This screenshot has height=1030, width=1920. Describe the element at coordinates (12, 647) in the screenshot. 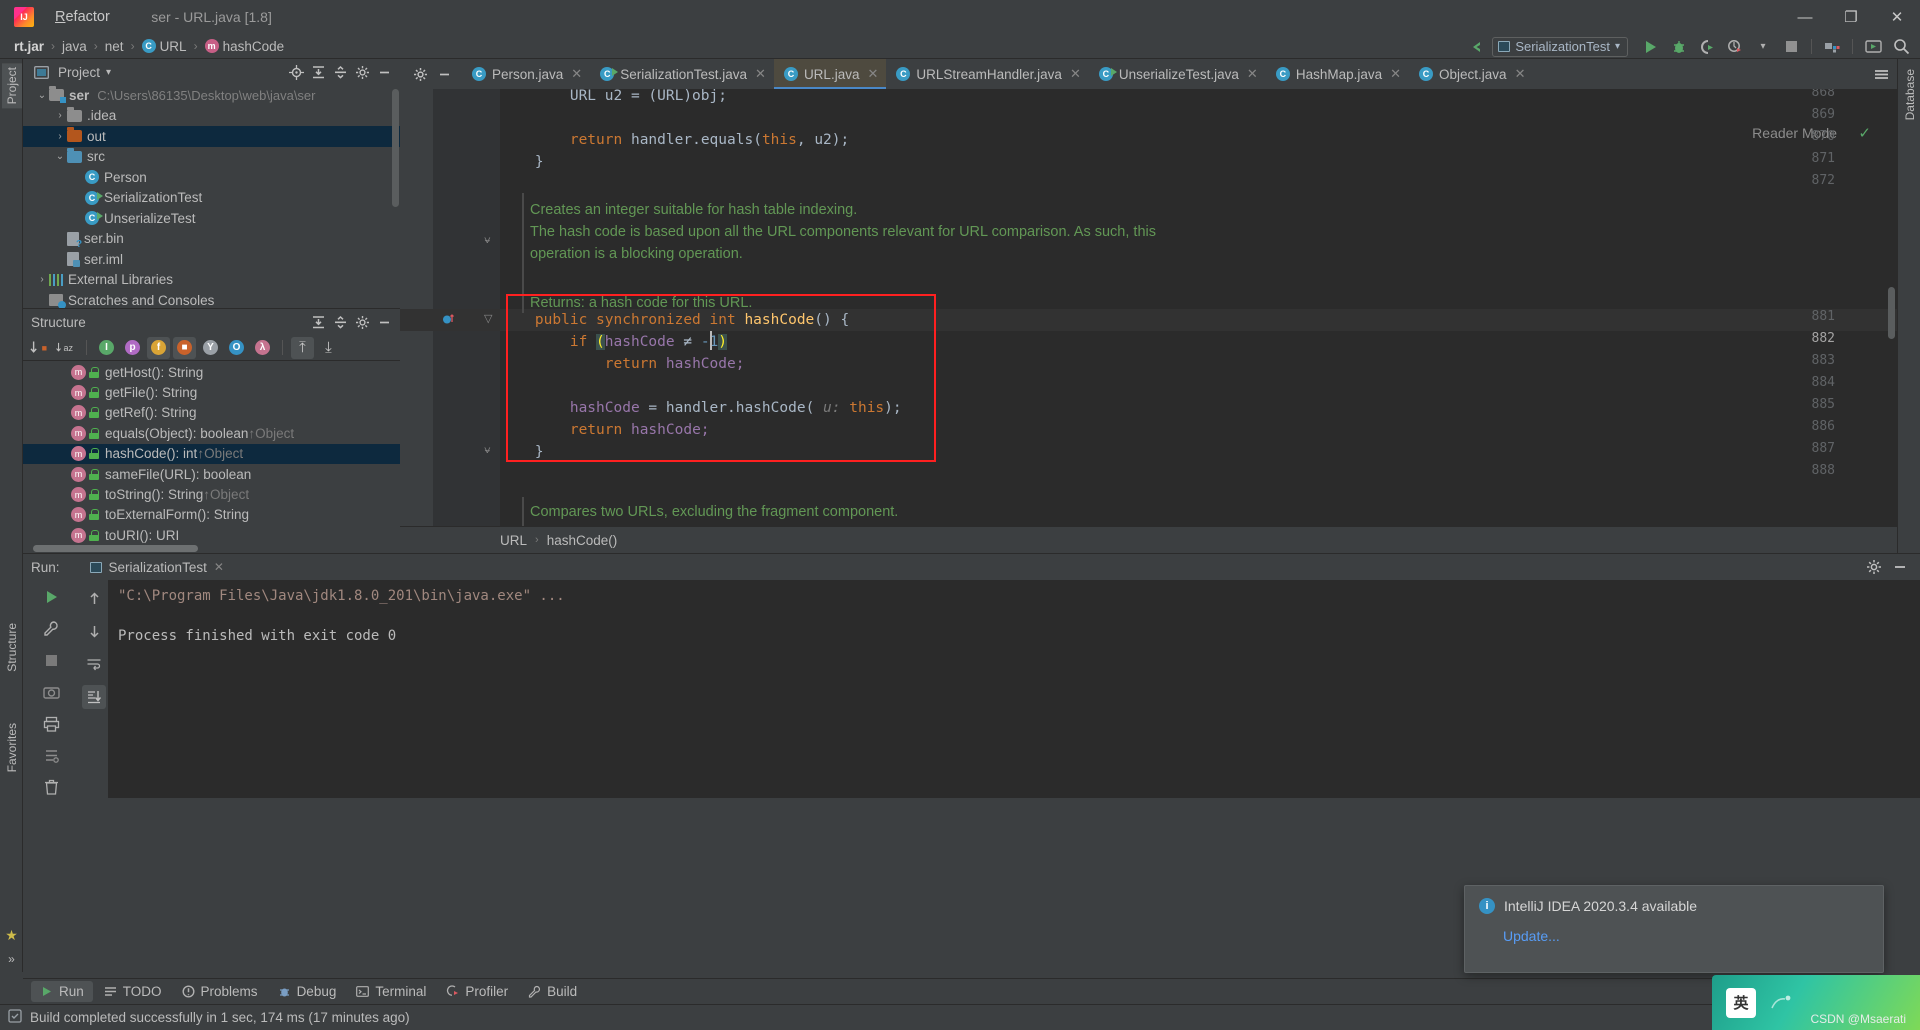

I see `sidebar-item-structure: Structure` at that location.